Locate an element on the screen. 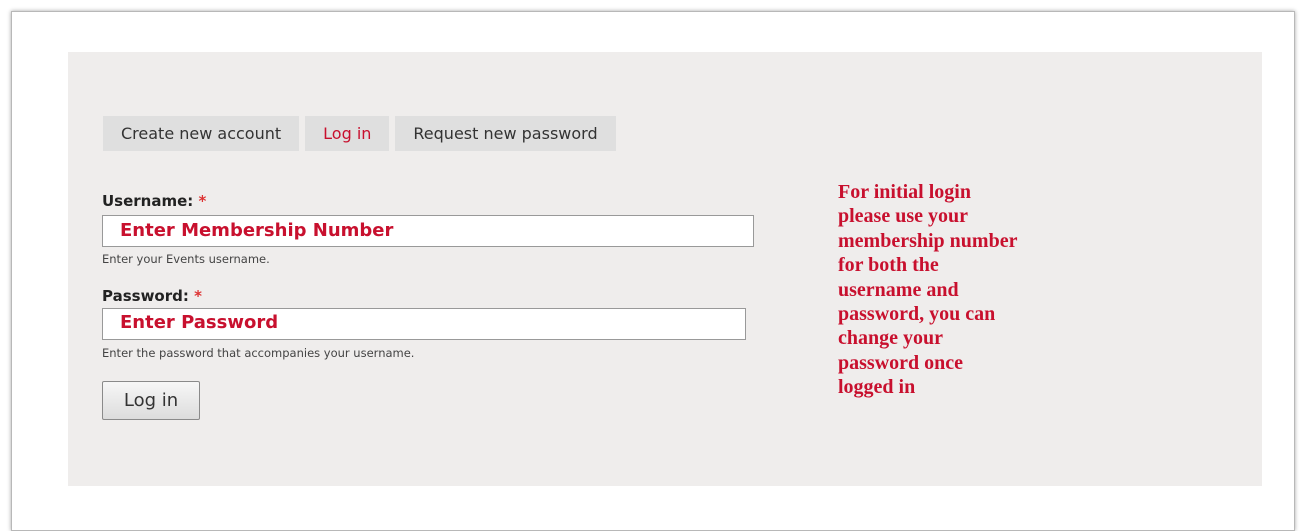 The width and height of the screenshot is (1304, 531). username-input: Enter Membership Number is located at coordinates (428, 231).